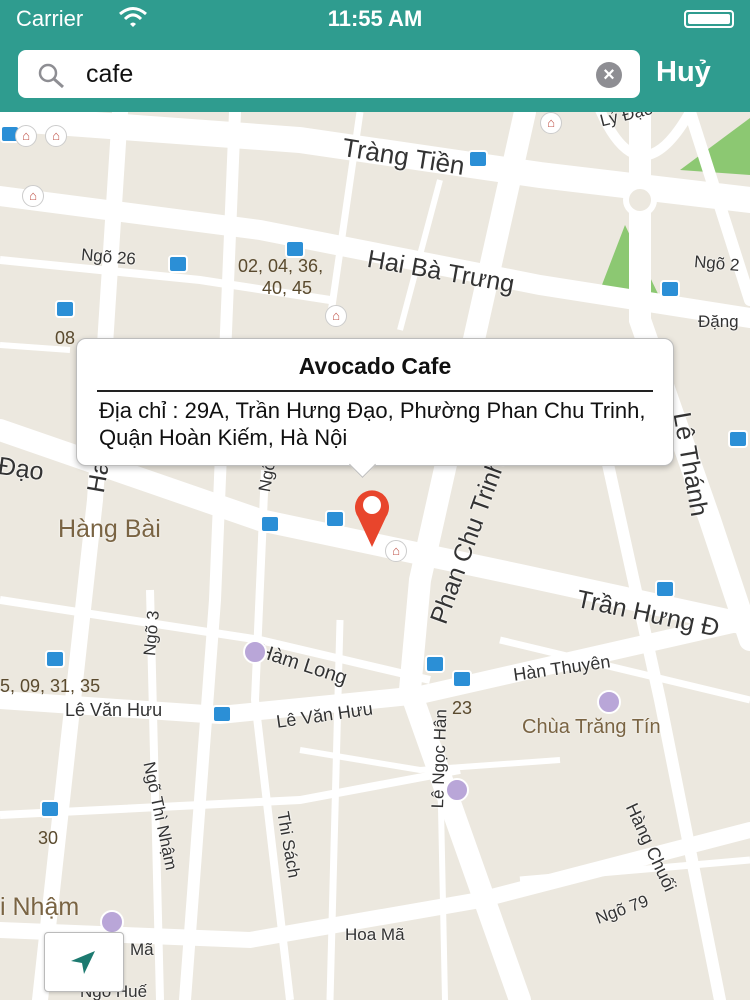 The width and height of the screenshot is (750, 1000). I want to click on bus-route-label: 02, 04, 36,, so click(281, 266).